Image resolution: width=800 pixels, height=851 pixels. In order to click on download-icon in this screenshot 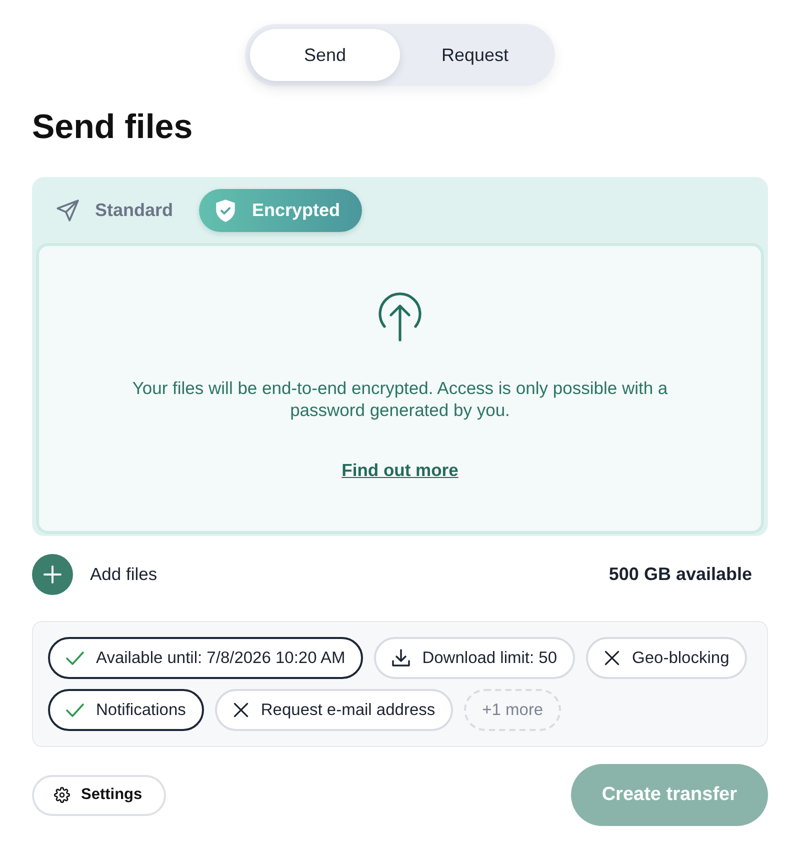, I will do `click(401, 658)`.